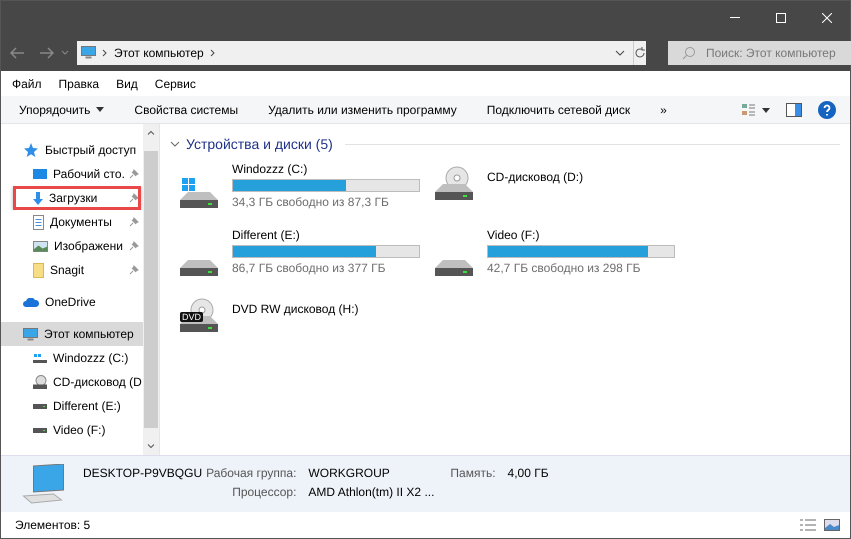 This screenshot has width=851, height=539. Describe the element at coordinates (72, 358) in the screenshot. I see `sidebar-item: Windozzz (C:)` at that location.